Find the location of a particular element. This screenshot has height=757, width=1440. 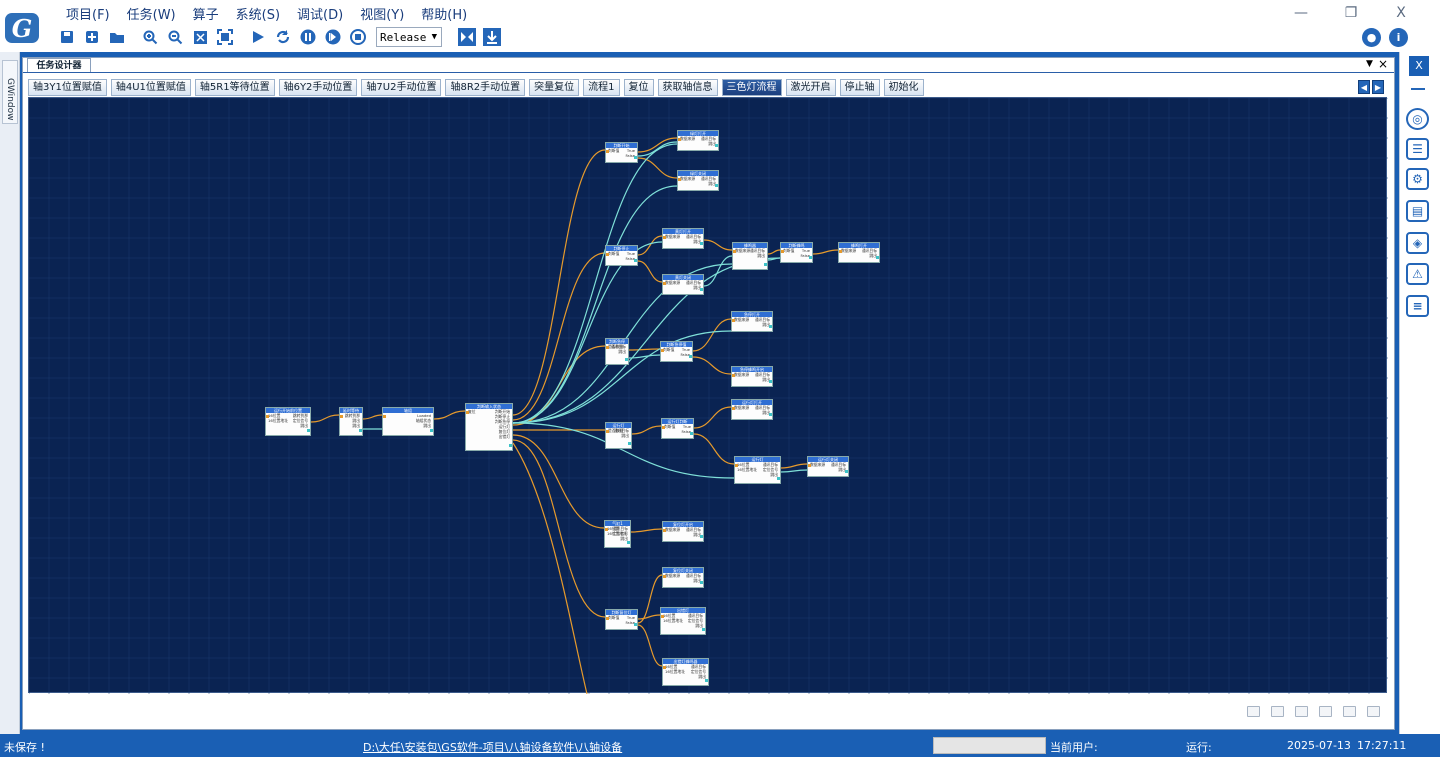

tab-scroll-left-icon: ◀ is located at coordinates (1364, 87).